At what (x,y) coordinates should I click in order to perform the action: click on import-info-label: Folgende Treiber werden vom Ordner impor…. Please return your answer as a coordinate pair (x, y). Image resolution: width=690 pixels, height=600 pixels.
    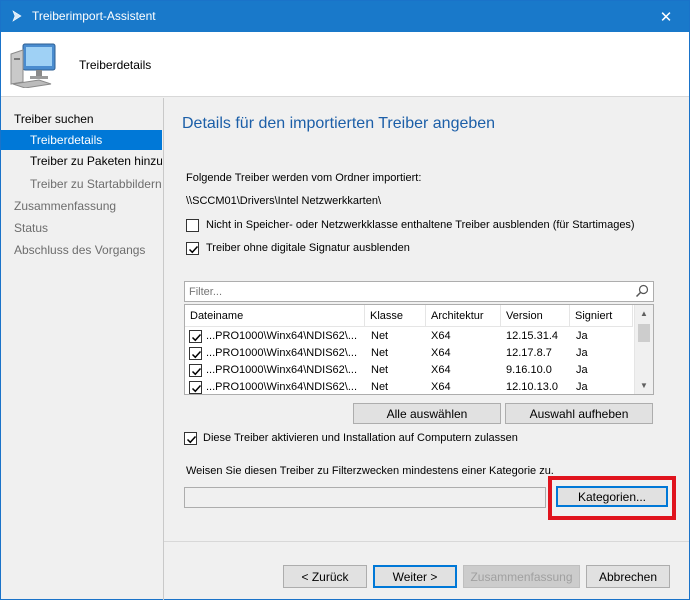
    Looking at the image, I should click on (304, 178).